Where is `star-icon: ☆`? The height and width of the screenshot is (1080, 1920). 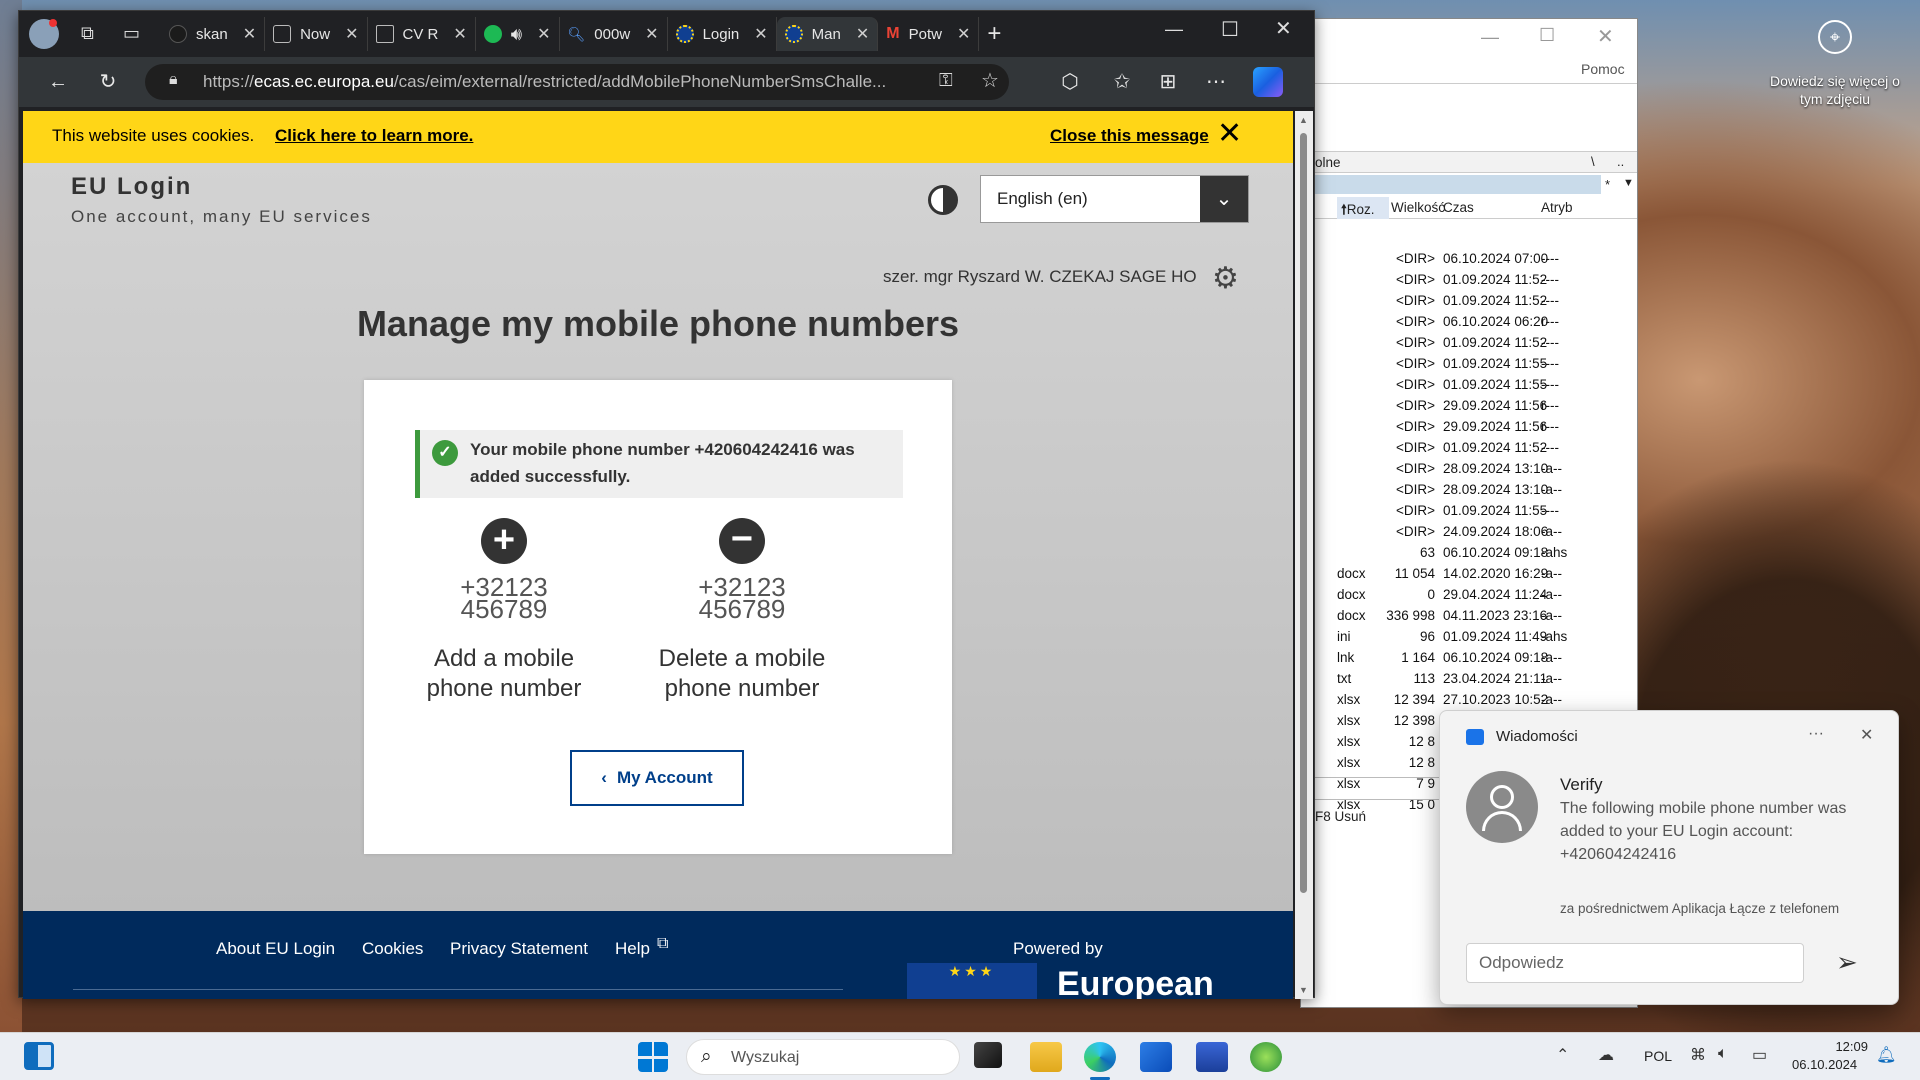 star-icon: ☆ is located at coordinates (990, 80).